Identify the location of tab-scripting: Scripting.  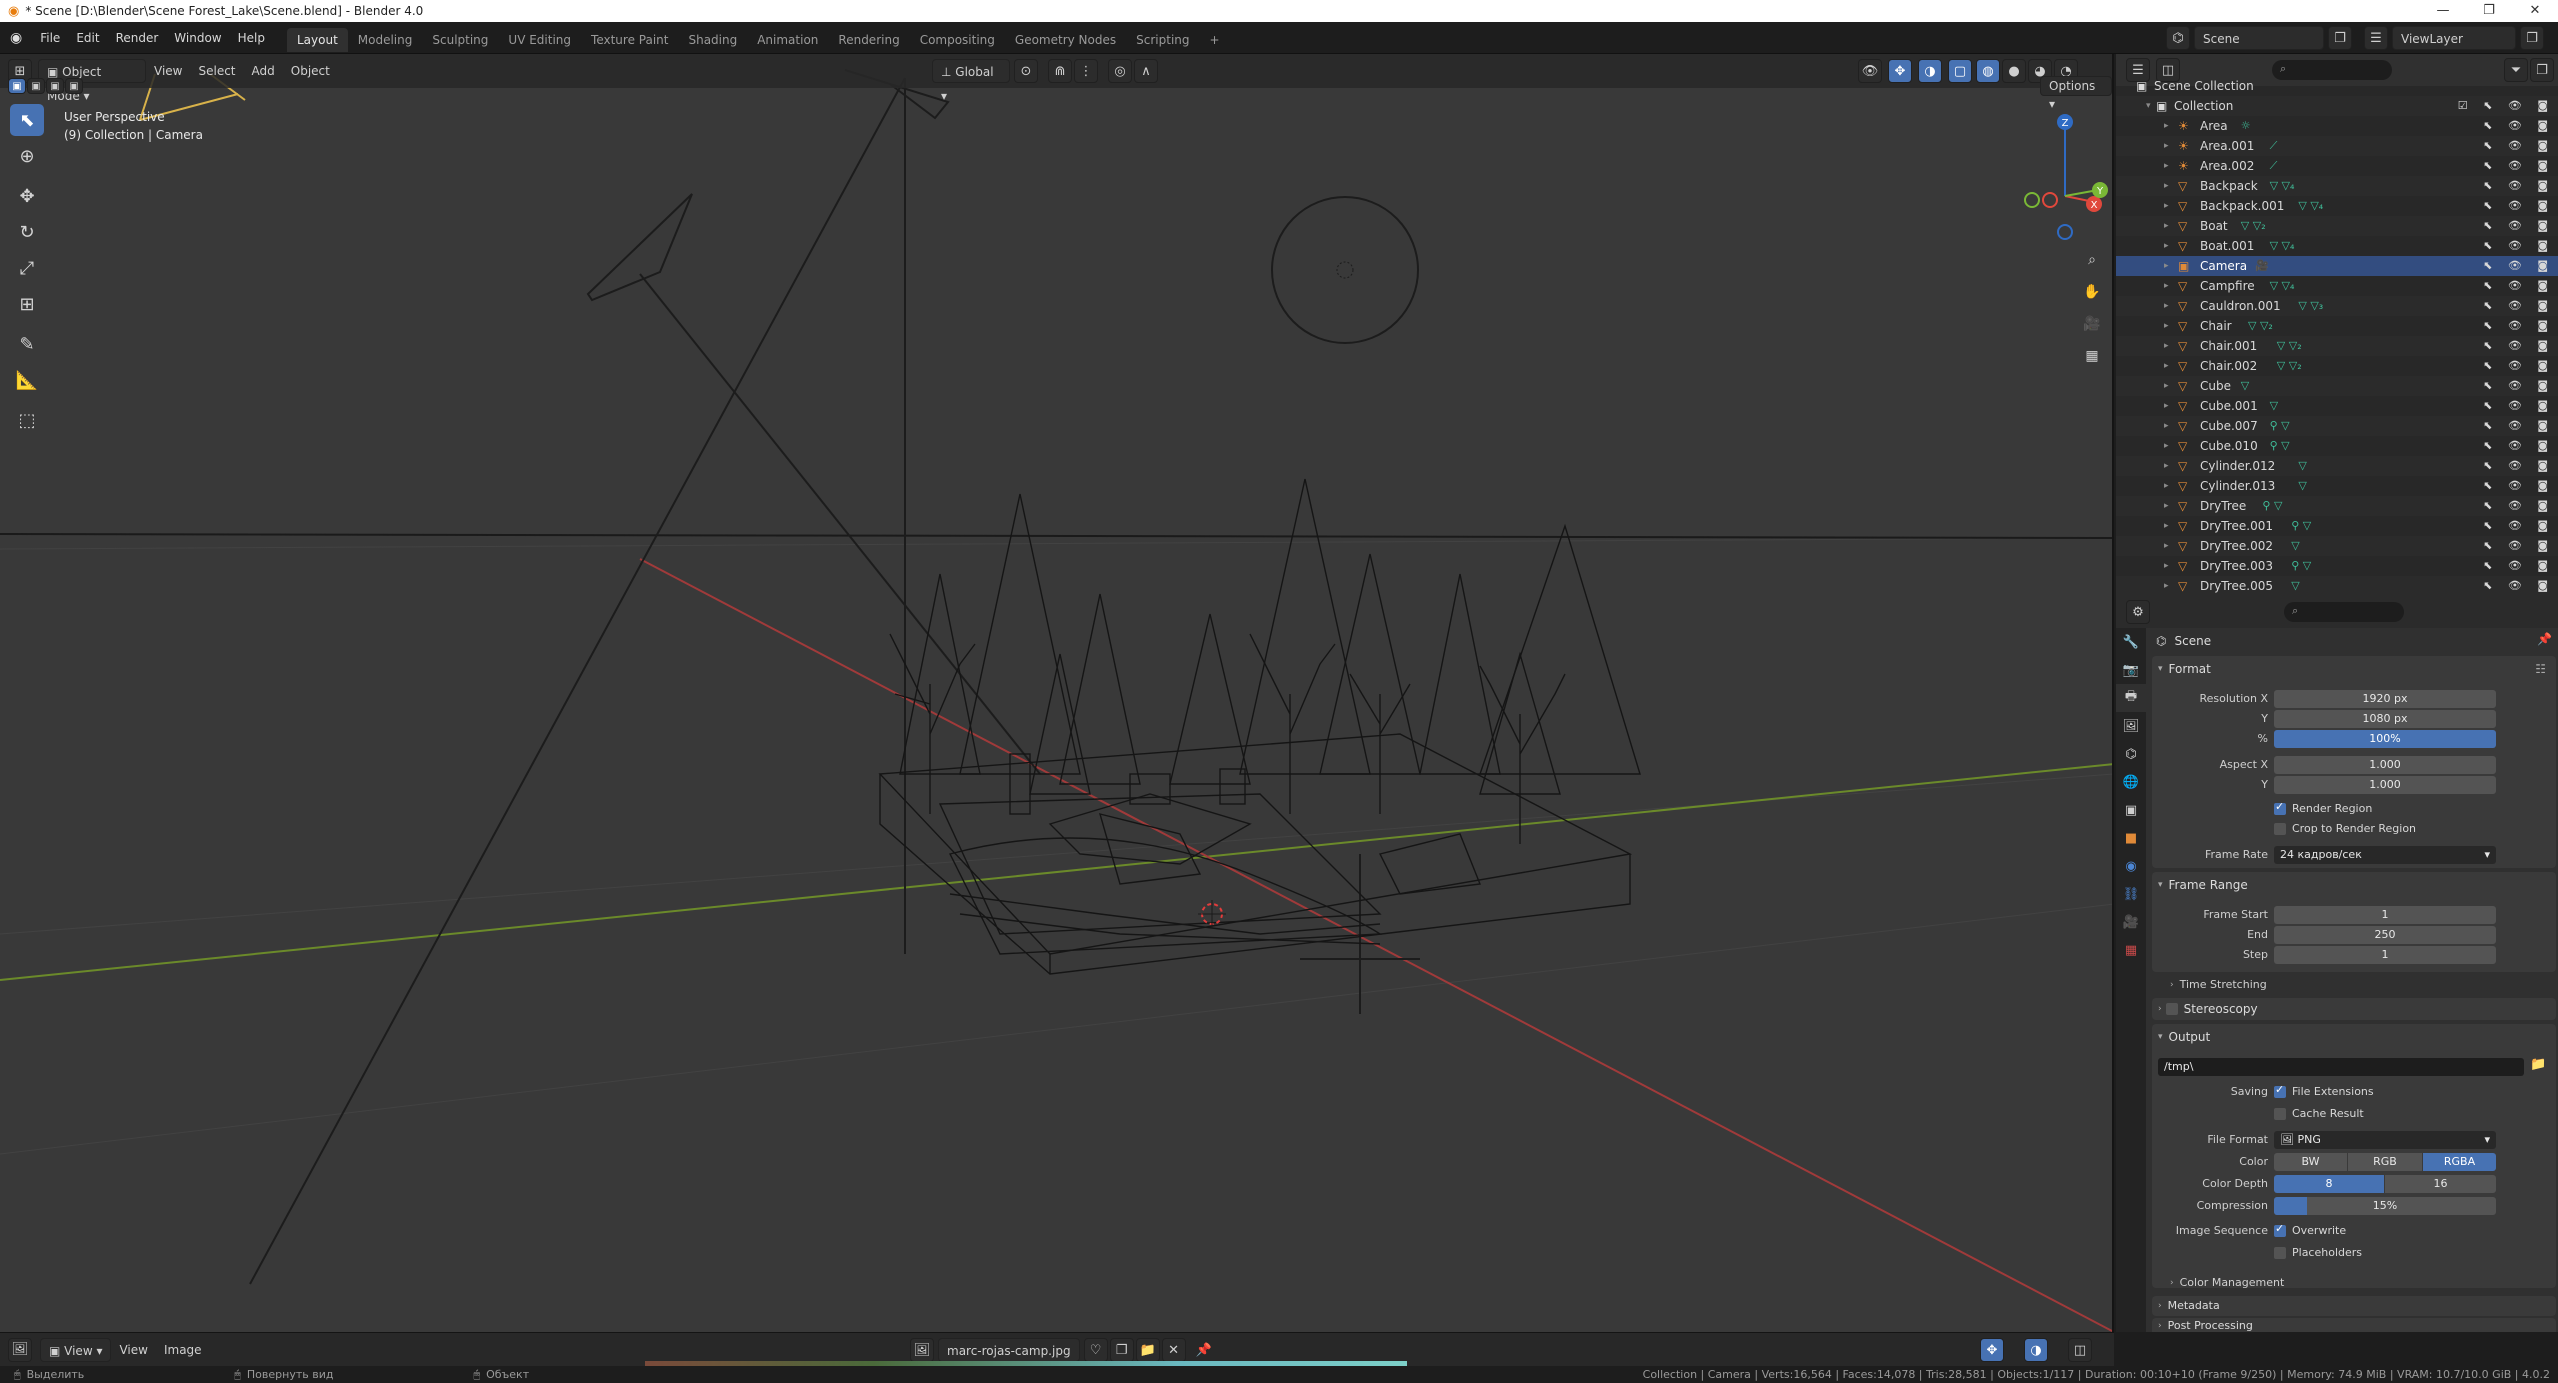
(1162, 40).